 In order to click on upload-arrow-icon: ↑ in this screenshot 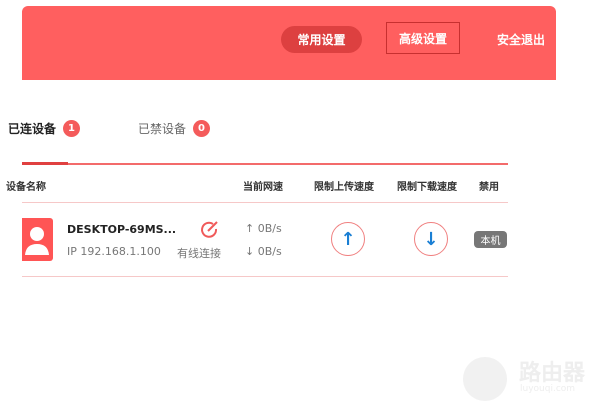, I will do `click(250, 228)`.